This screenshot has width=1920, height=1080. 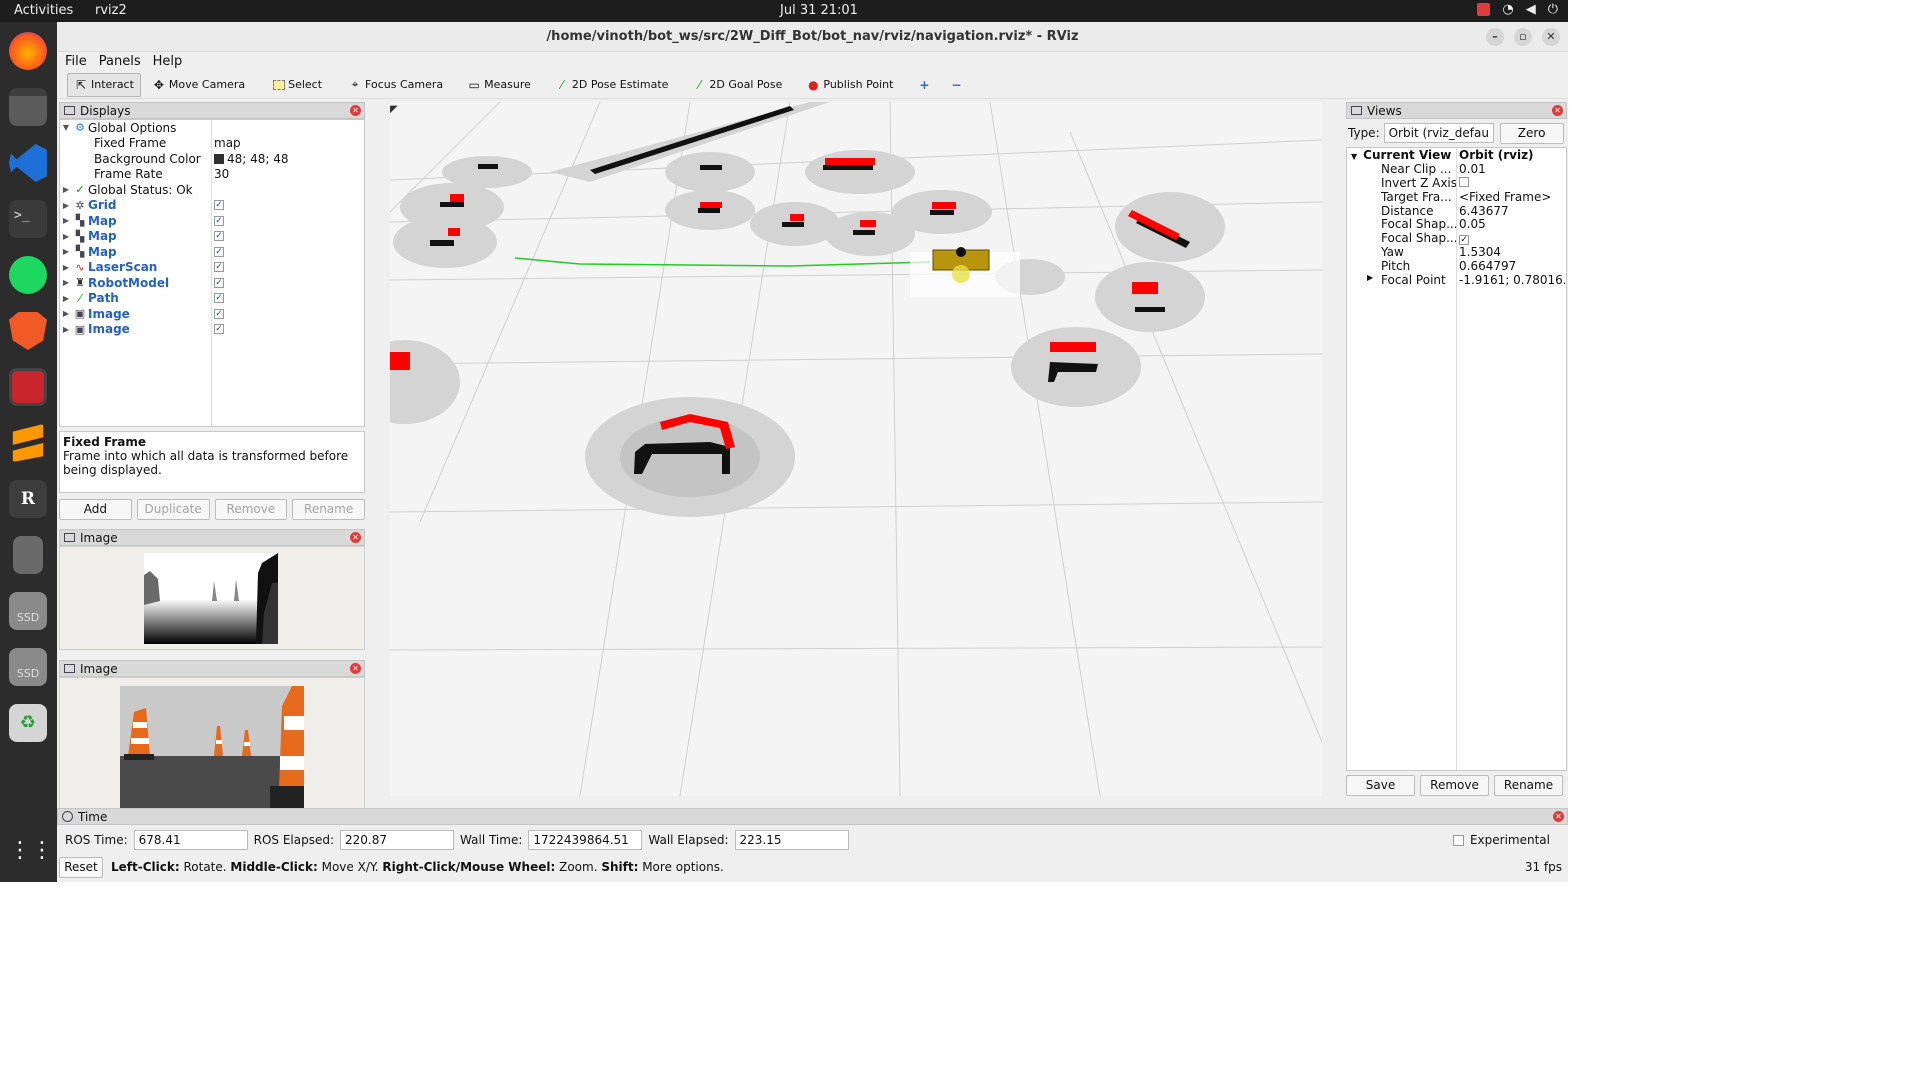 What do you see at coordinates (812, 816) in the screenshot?
I see `time-panel-header: Time ✕` at bounding box center [812, 816].